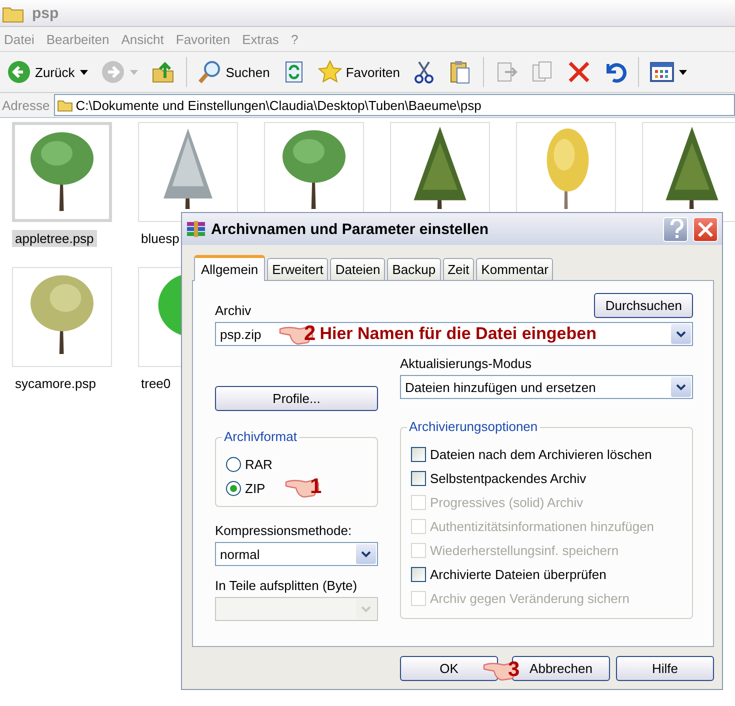 The image size is (735, 706). What do you see at coordinates (530, 598) in the screenshot?
I see `option-label: Archiv gegen Veränderung sichern` at bounding box center [530, 598].